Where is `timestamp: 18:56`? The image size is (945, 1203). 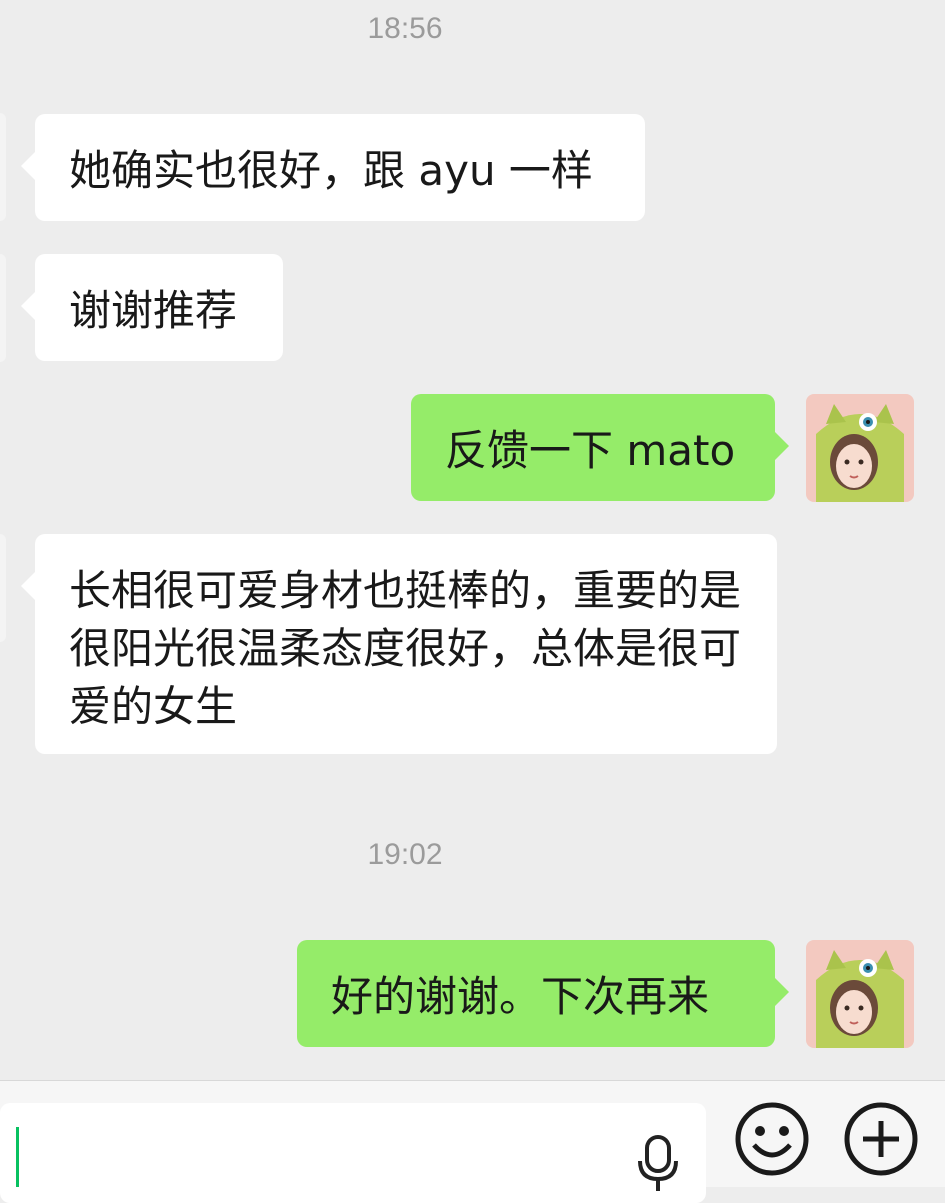 timestamp: 18:56 is located at coordinates (405, 28).